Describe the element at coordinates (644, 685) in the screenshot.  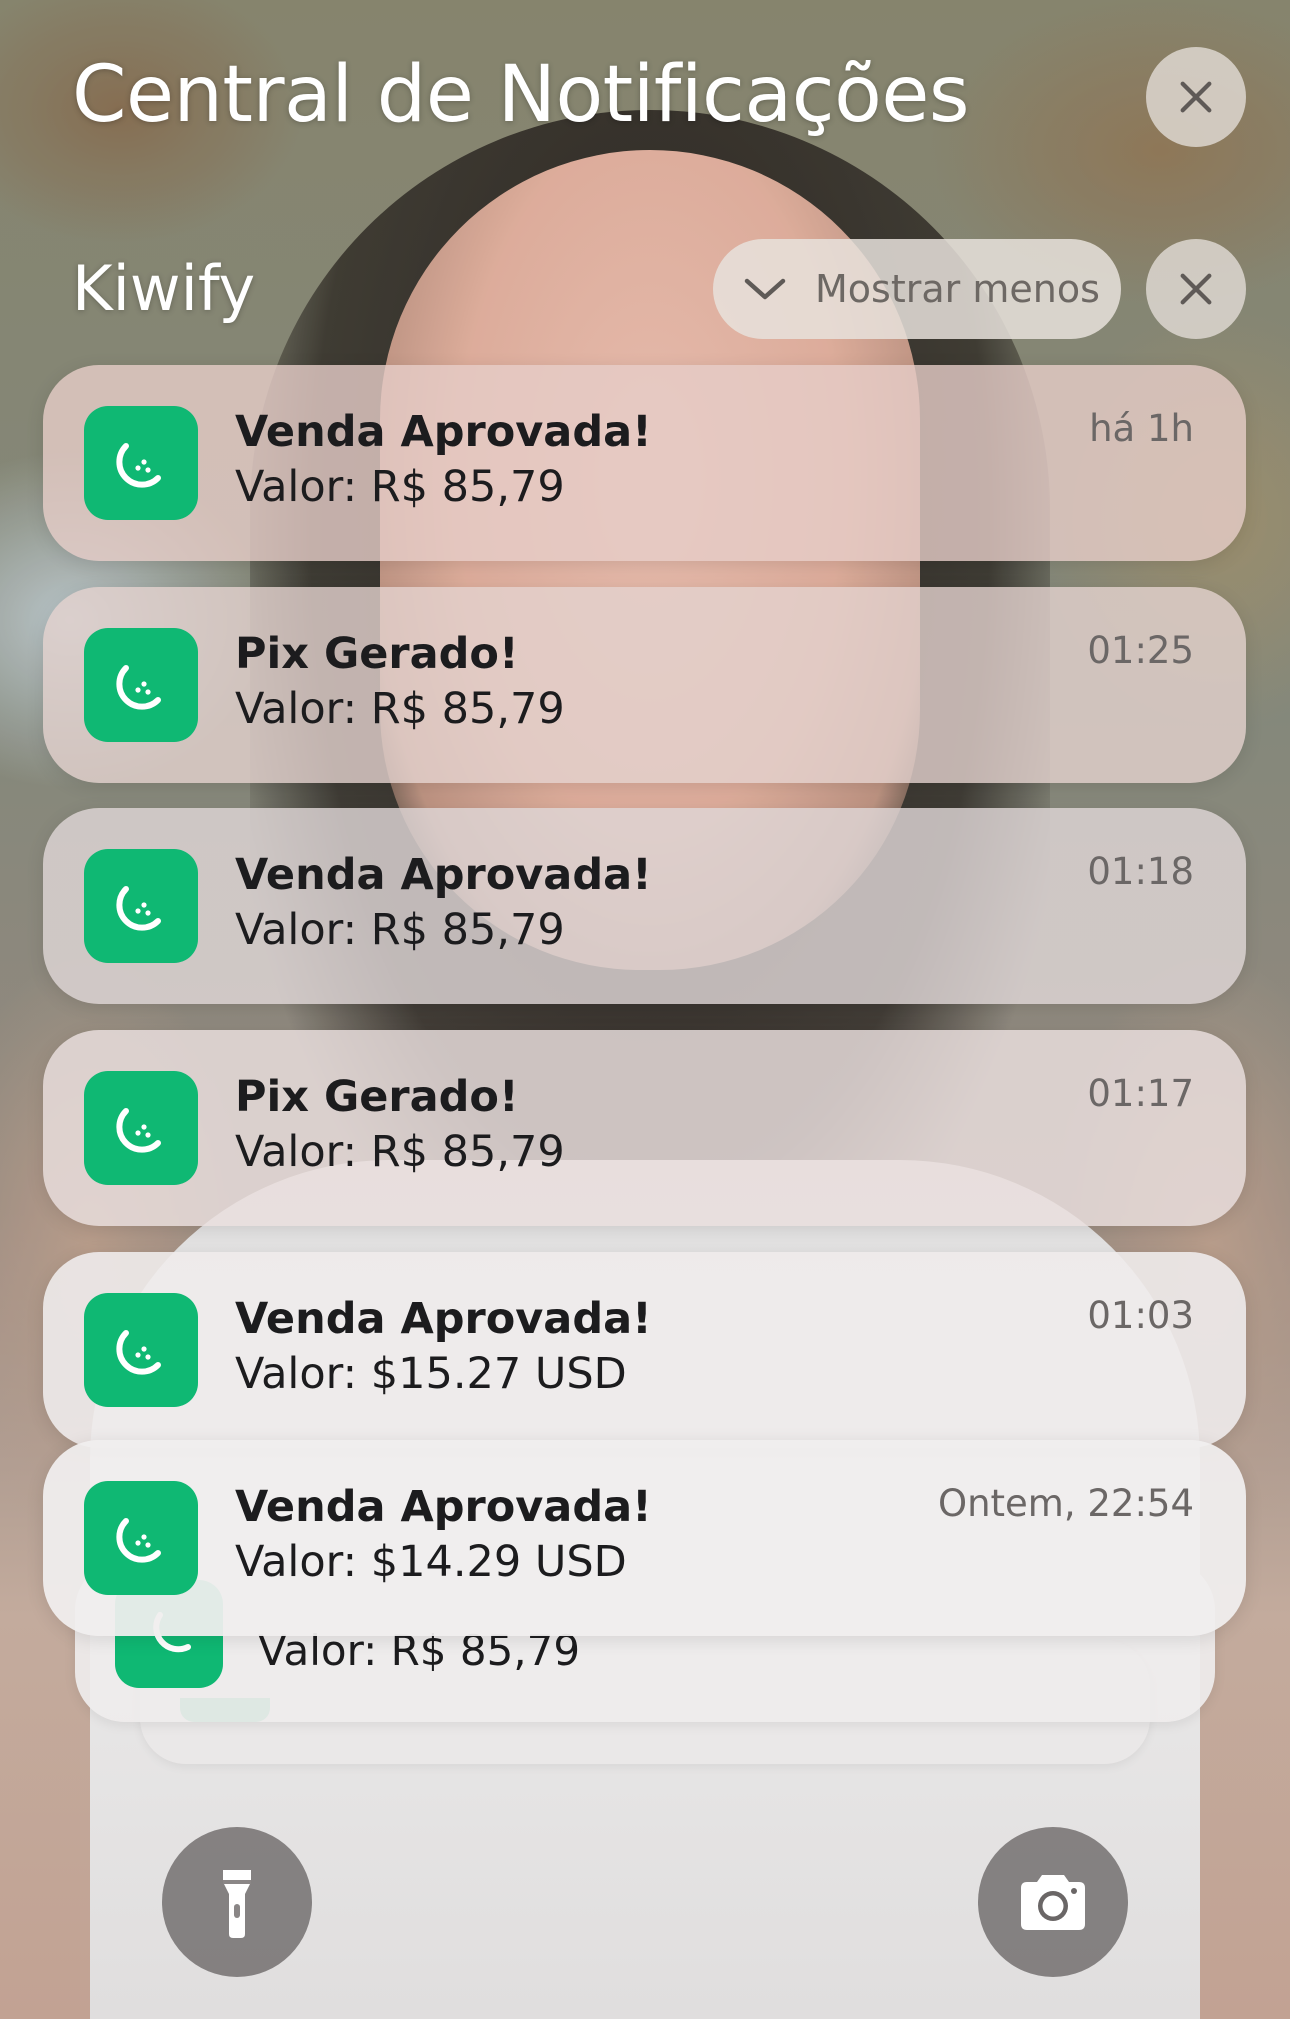
I see `notification-card: Pix Gerado! Valor: R$ 85,79 01:25` at that location.